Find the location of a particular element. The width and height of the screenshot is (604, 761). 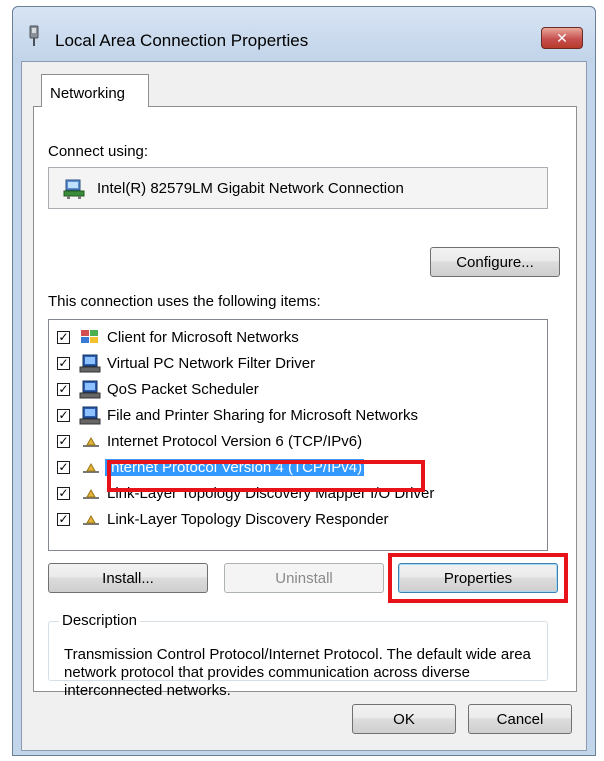

list-item-qos-scheduler: ✓ QoS Packet Scheduler is located at coordinates (298, 390).